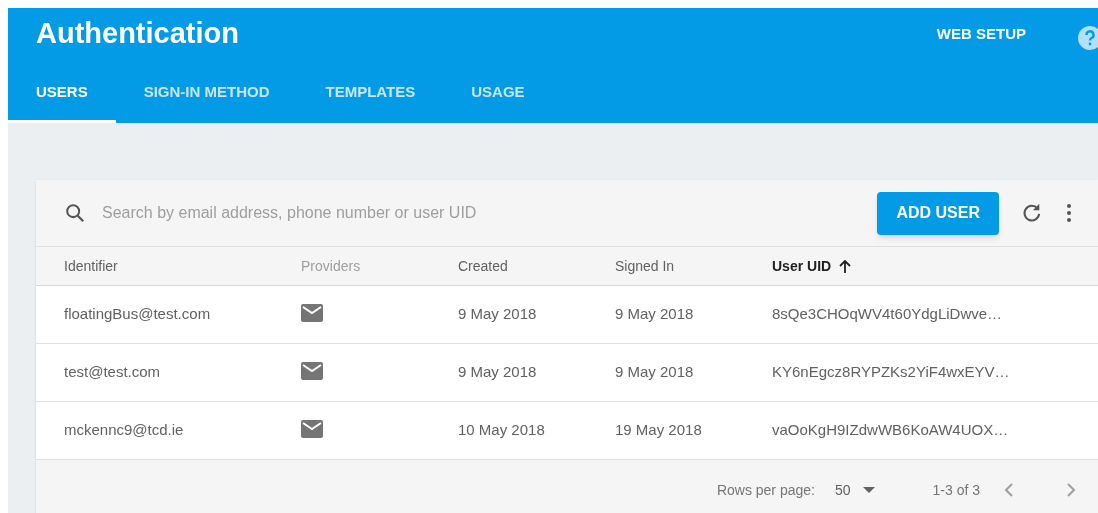 The height and width of the screenshot is (513, 1098). Describe the element at coordinates (765, 490) in the screenshot. I see `rows-per-page-label: Rows per page:` at that location.